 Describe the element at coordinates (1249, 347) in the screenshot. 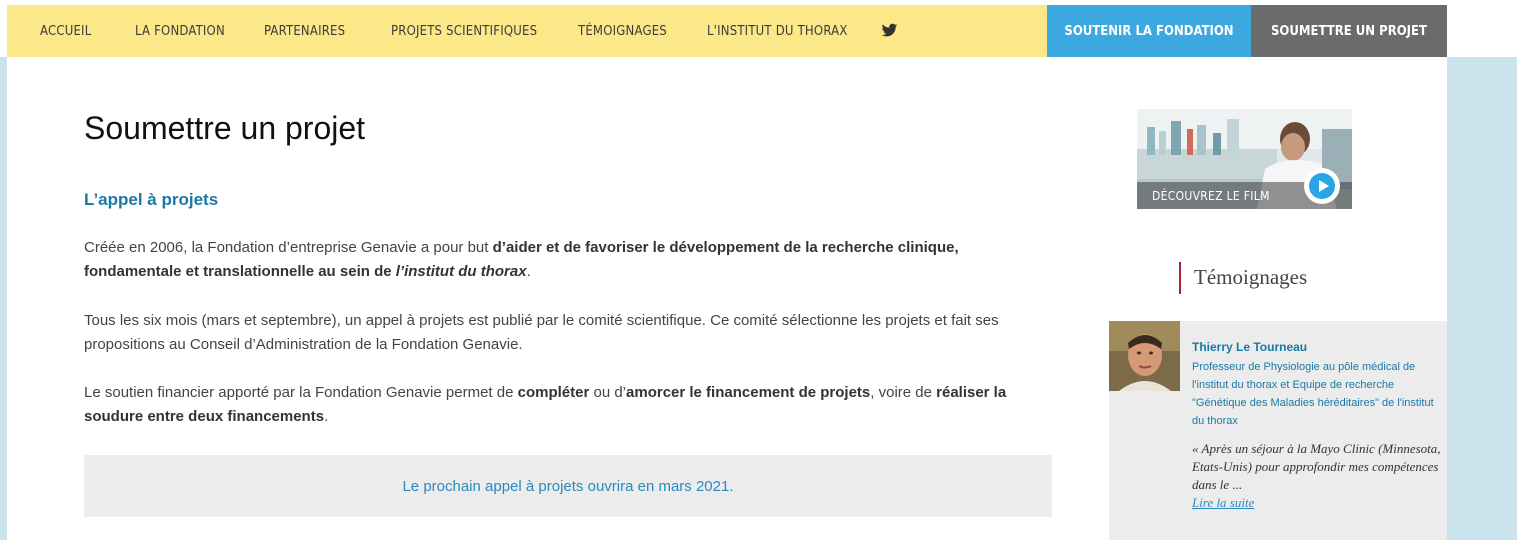

I see `testimonial-name: Thierry Le Tourneau` at that location.